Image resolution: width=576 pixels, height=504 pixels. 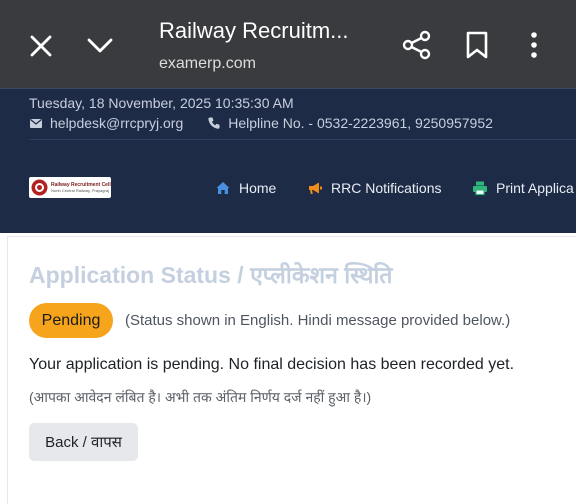 I want to click on nav-print-label: Print Applica, so click(x=535, y=188).